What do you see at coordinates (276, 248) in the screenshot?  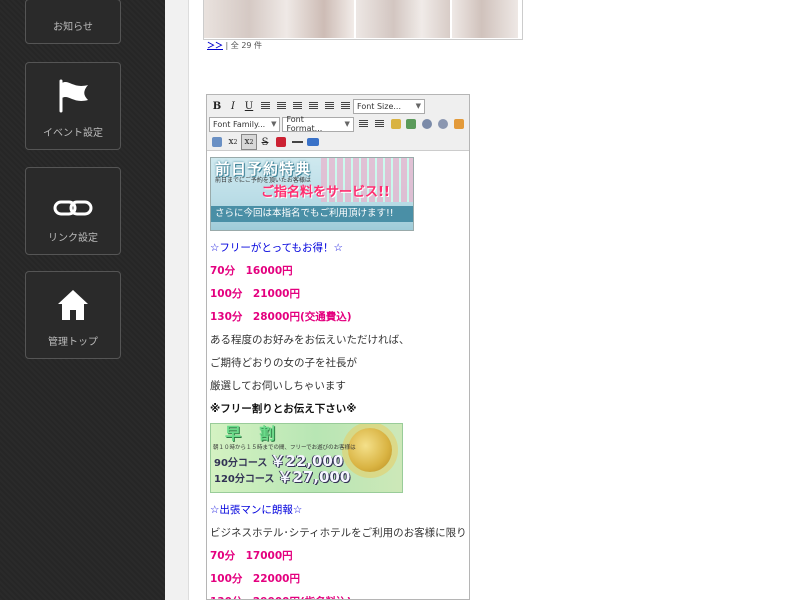 I see `free-title: ☆フリーがとってもお得！☆` at bounding box center [276, 248].